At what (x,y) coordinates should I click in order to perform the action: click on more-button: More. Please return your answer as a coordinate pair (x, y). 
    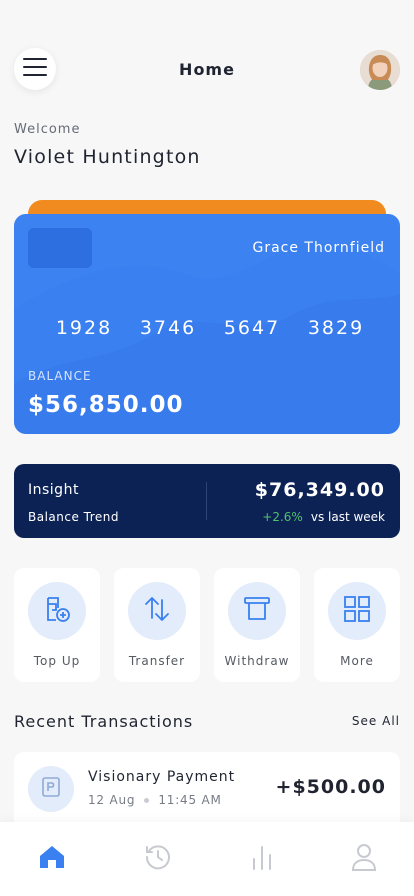
    Looking at the image, I should click on (357, 625).